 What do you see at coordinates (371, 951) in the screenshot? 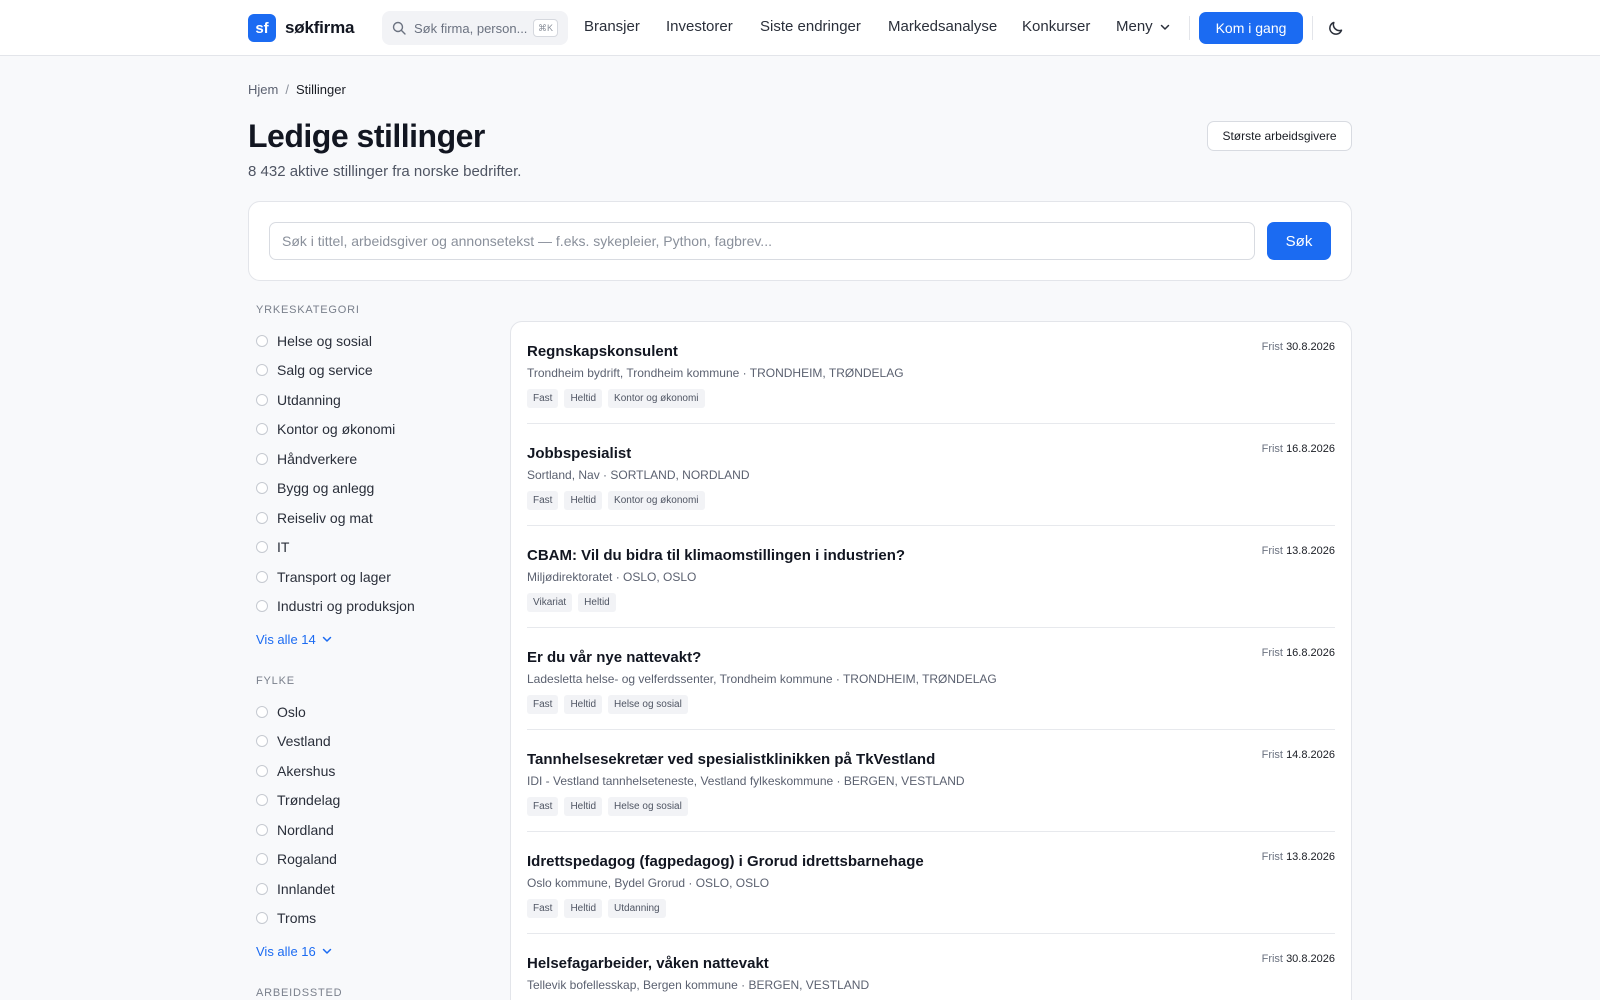
I see `show-all-link: Vis alle 16` at bounding box center [371, 951].